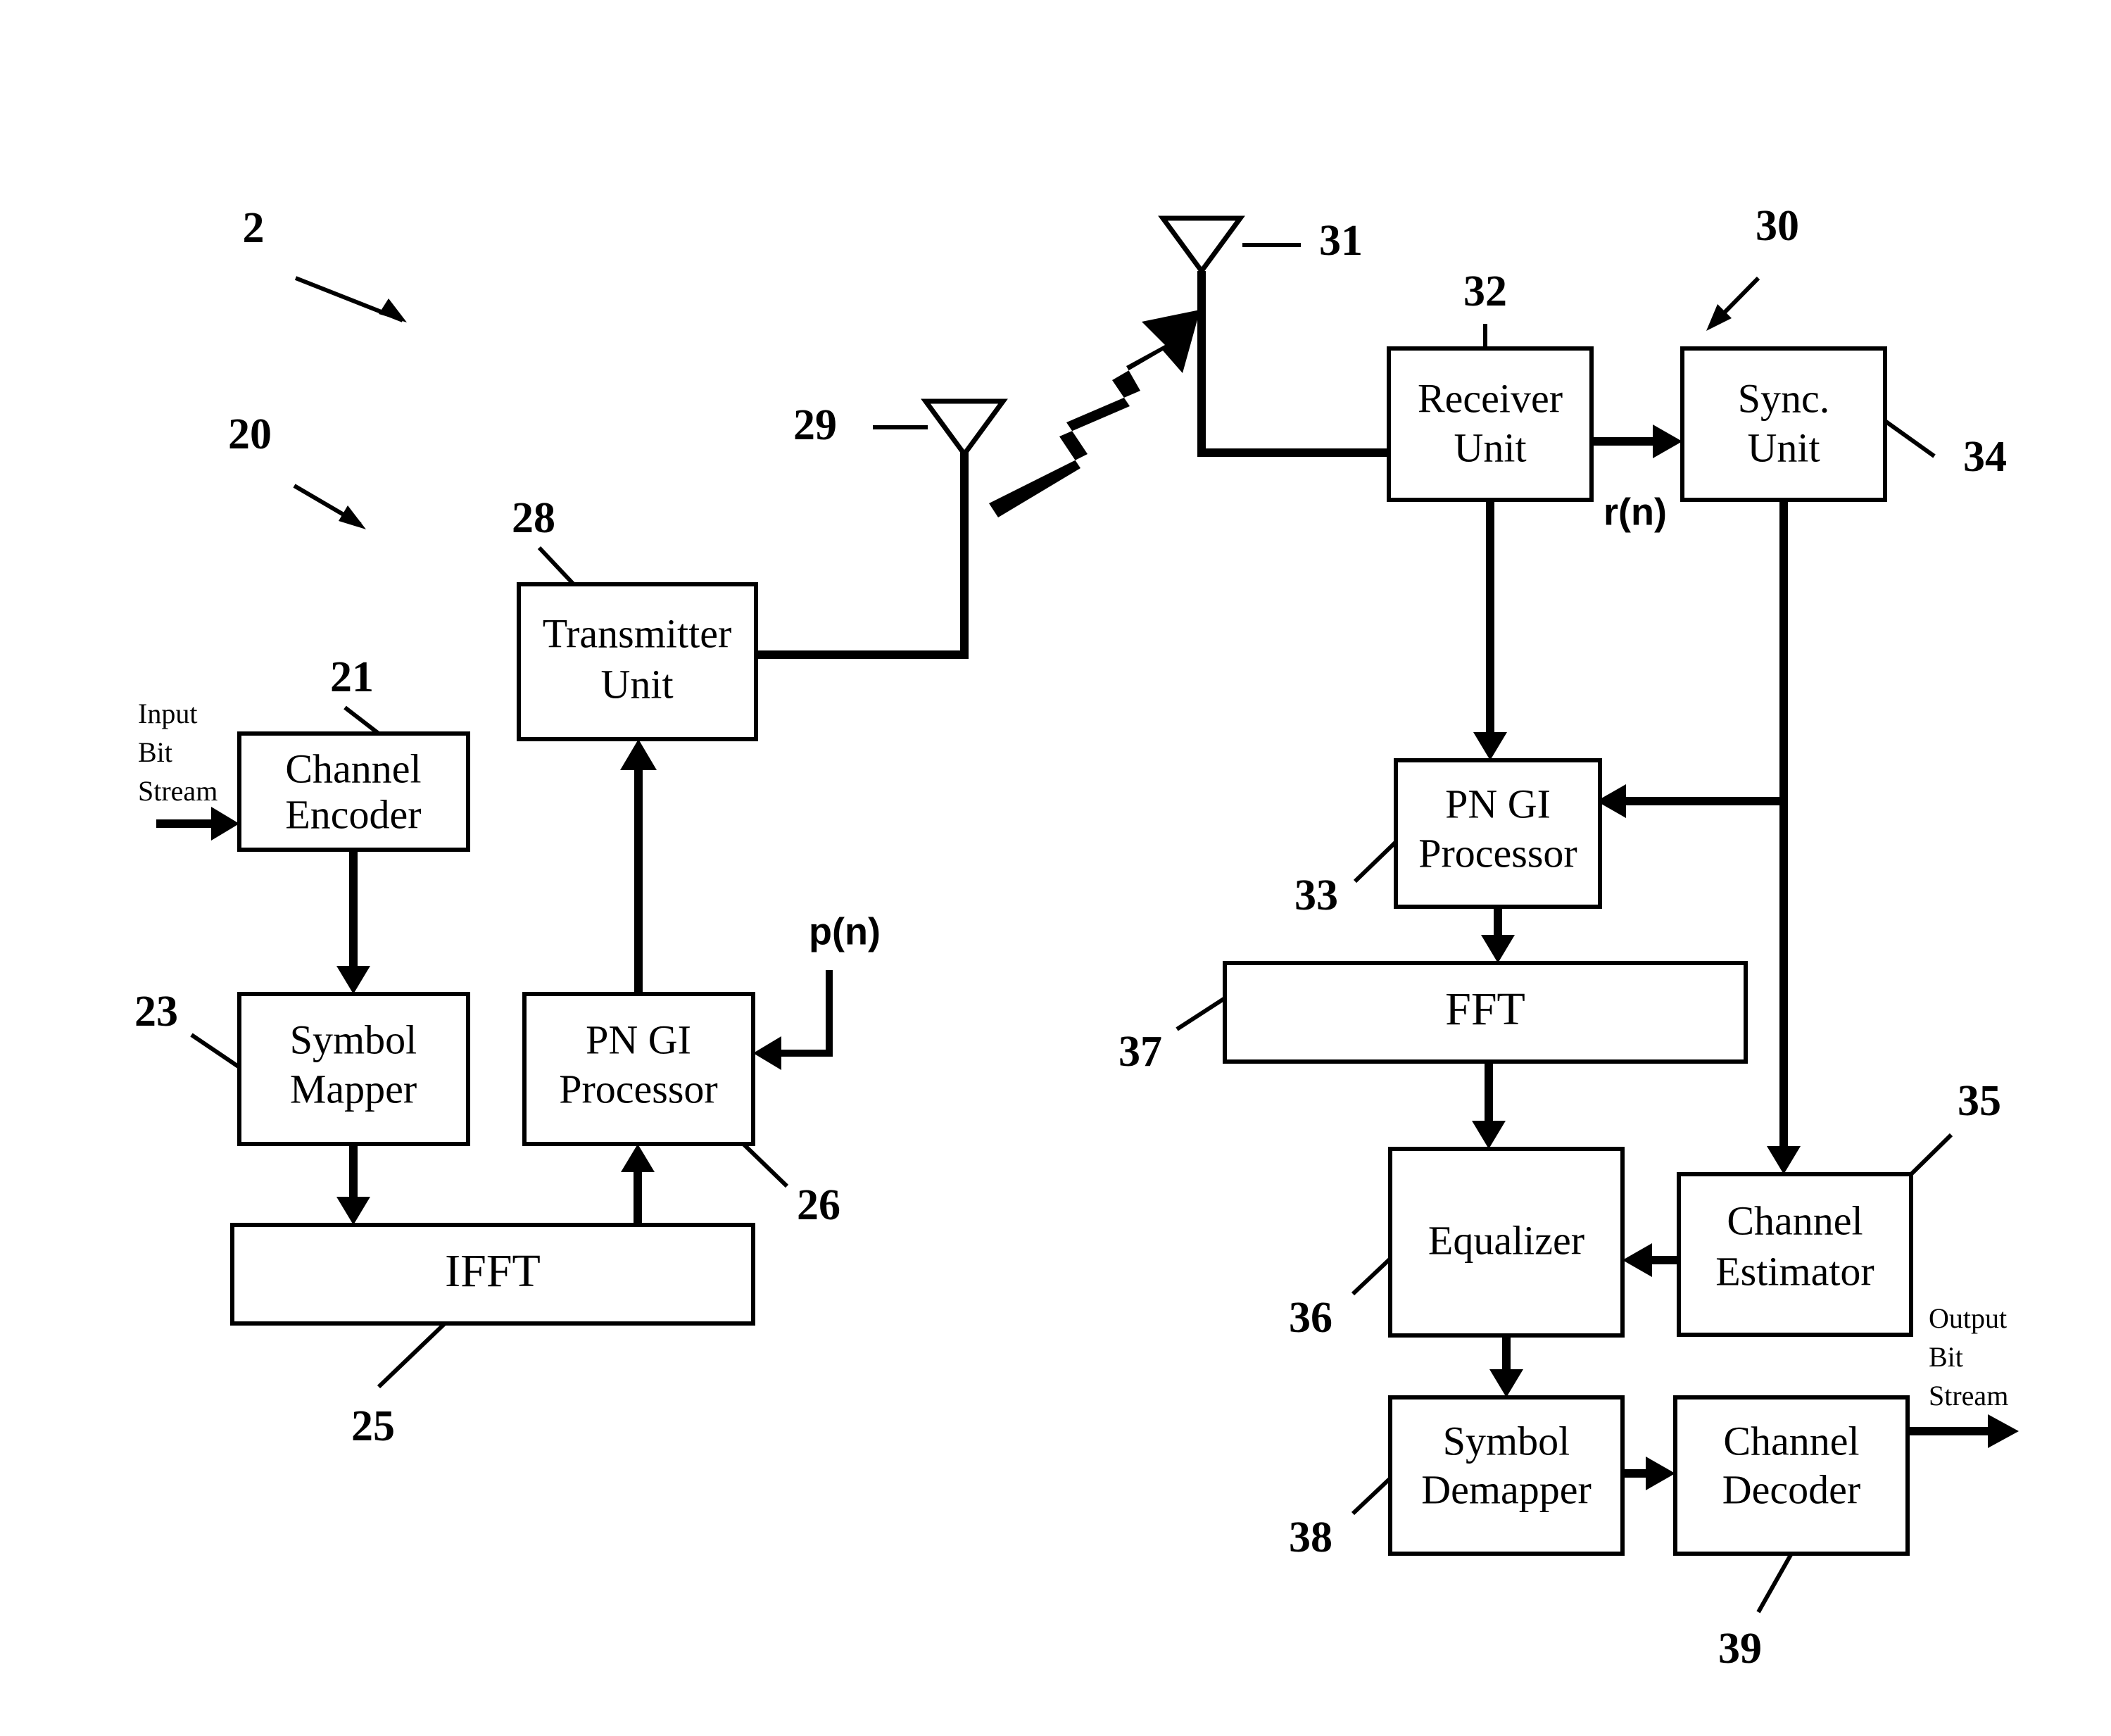 The image size is (2111, 1736). Describe the element at coordinates (1635, 512) in the screenshot. I see `received-signal-label: r(n)` at that location.